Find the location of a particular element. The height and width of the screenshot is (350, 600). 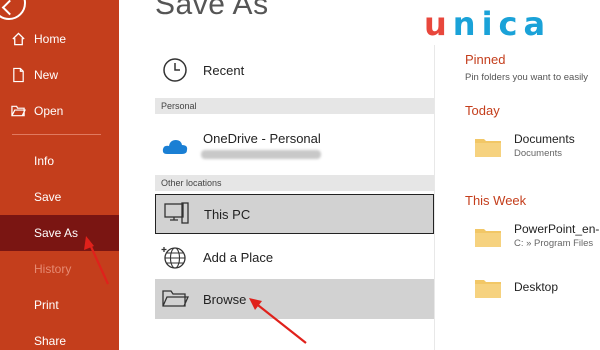

sidebar-item-label: Save As is located at coordinates (56, 233).